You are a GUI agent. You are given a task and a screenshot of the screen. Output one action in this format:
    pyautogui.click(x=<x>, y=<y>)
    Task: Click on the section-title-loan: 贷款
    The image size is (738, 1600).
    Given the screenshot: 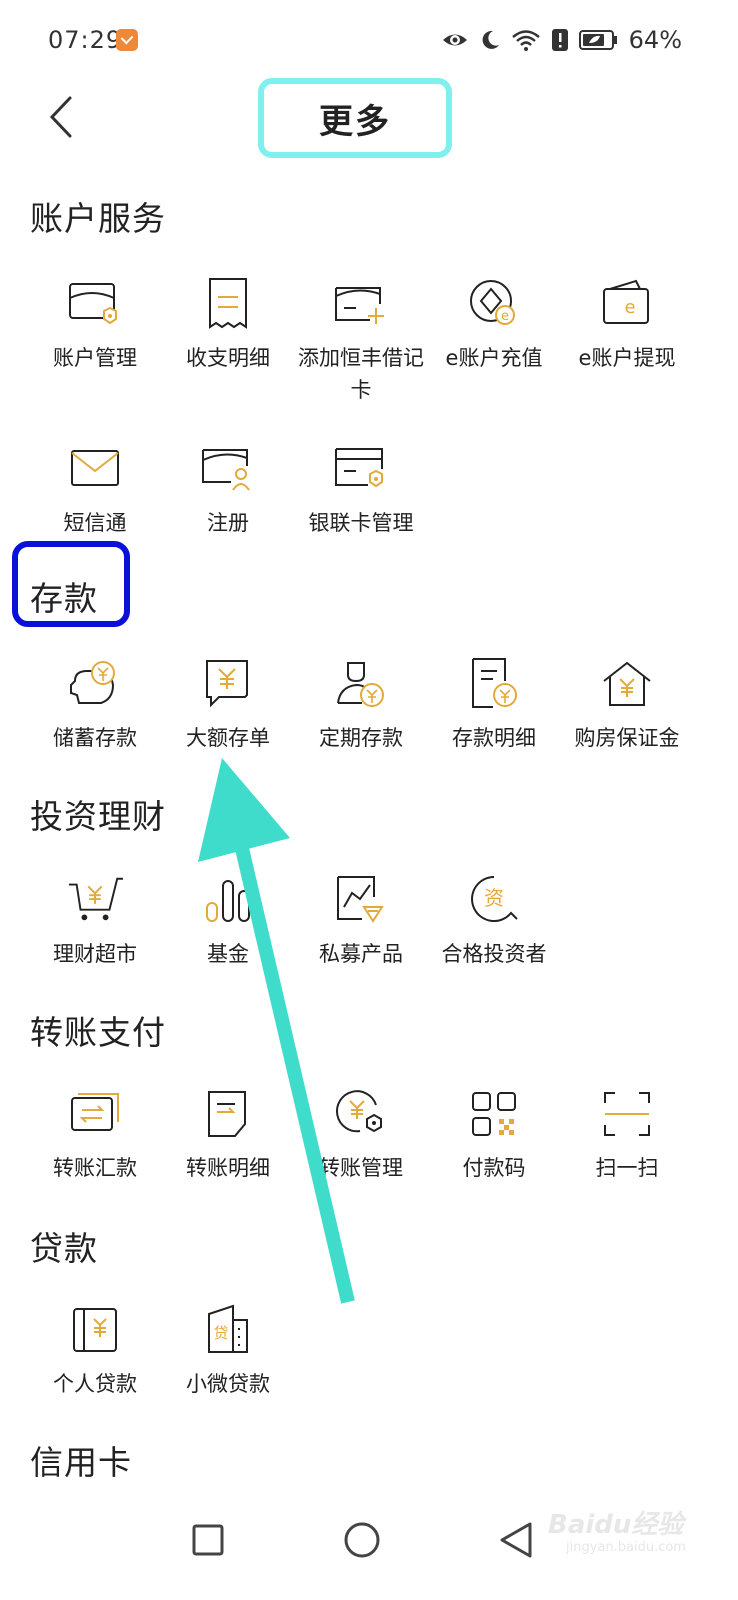 What is the action you would take?
    pyautogui.click(x=64, y=1248)
    